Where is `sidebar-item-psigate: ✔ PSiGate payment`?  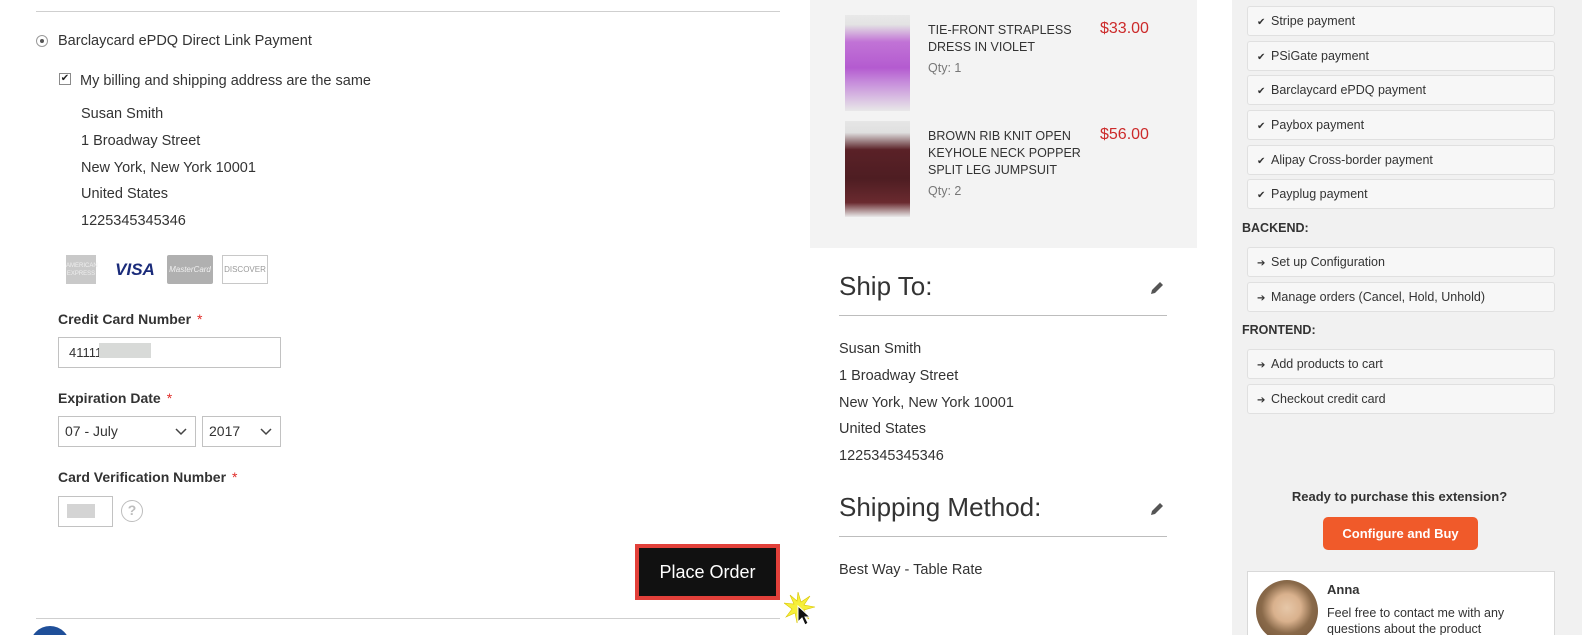 sidebar-item-psigate: ✔ PSiGate payment is located at coordinates (1401, 56).